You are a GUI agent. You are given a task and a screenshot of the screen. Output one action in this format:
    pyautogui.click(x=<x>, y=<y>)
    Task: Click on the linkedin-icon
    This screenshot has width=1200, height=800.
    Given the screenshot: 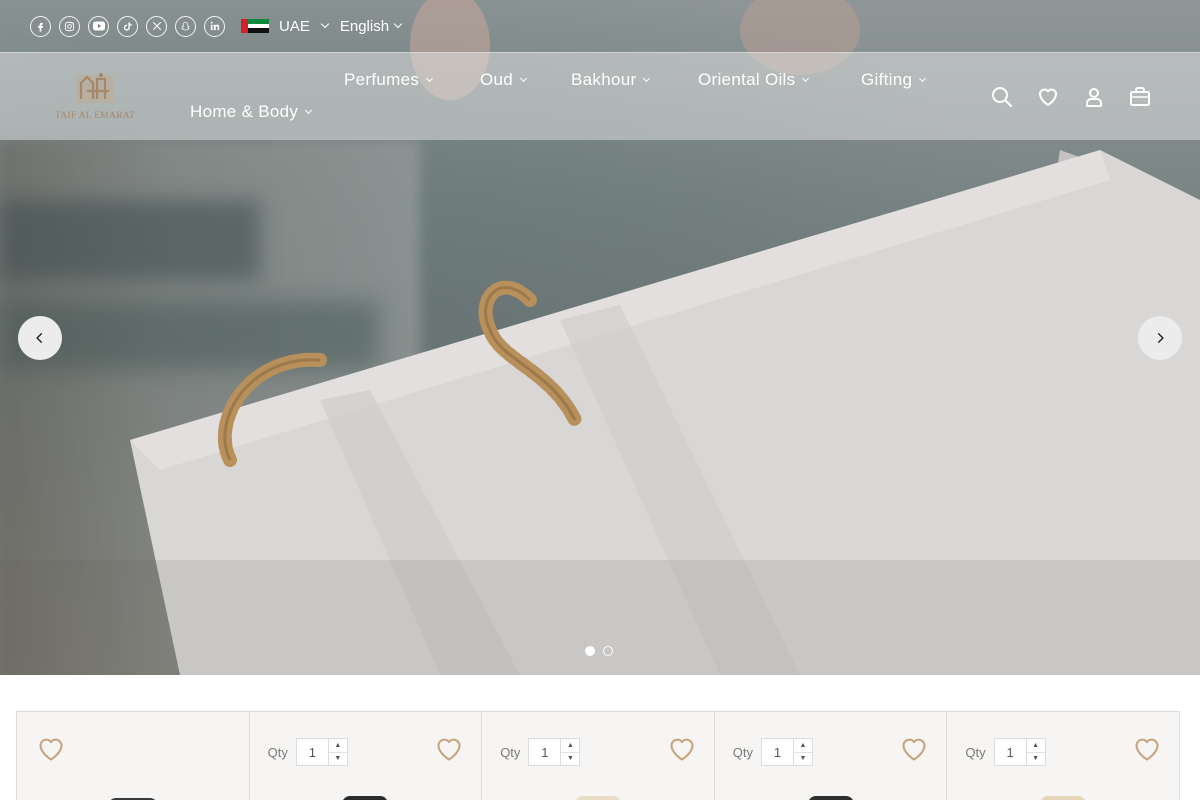 What is the action you would take?
    pyautogui.click(x=214, y=26)
    